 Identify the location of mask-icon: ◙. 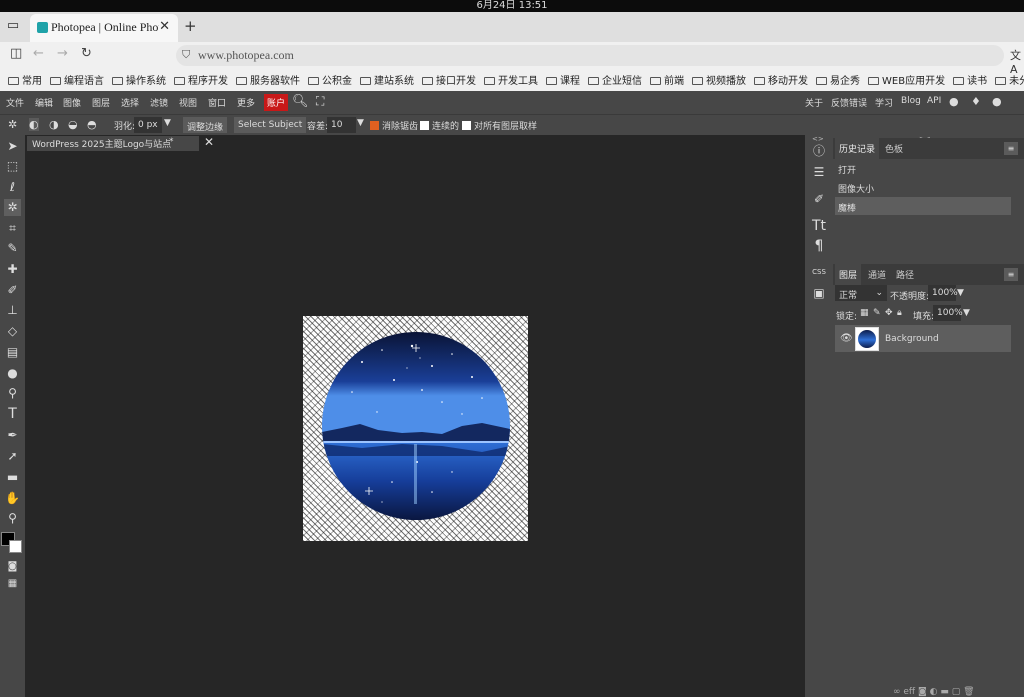
(922, 692).